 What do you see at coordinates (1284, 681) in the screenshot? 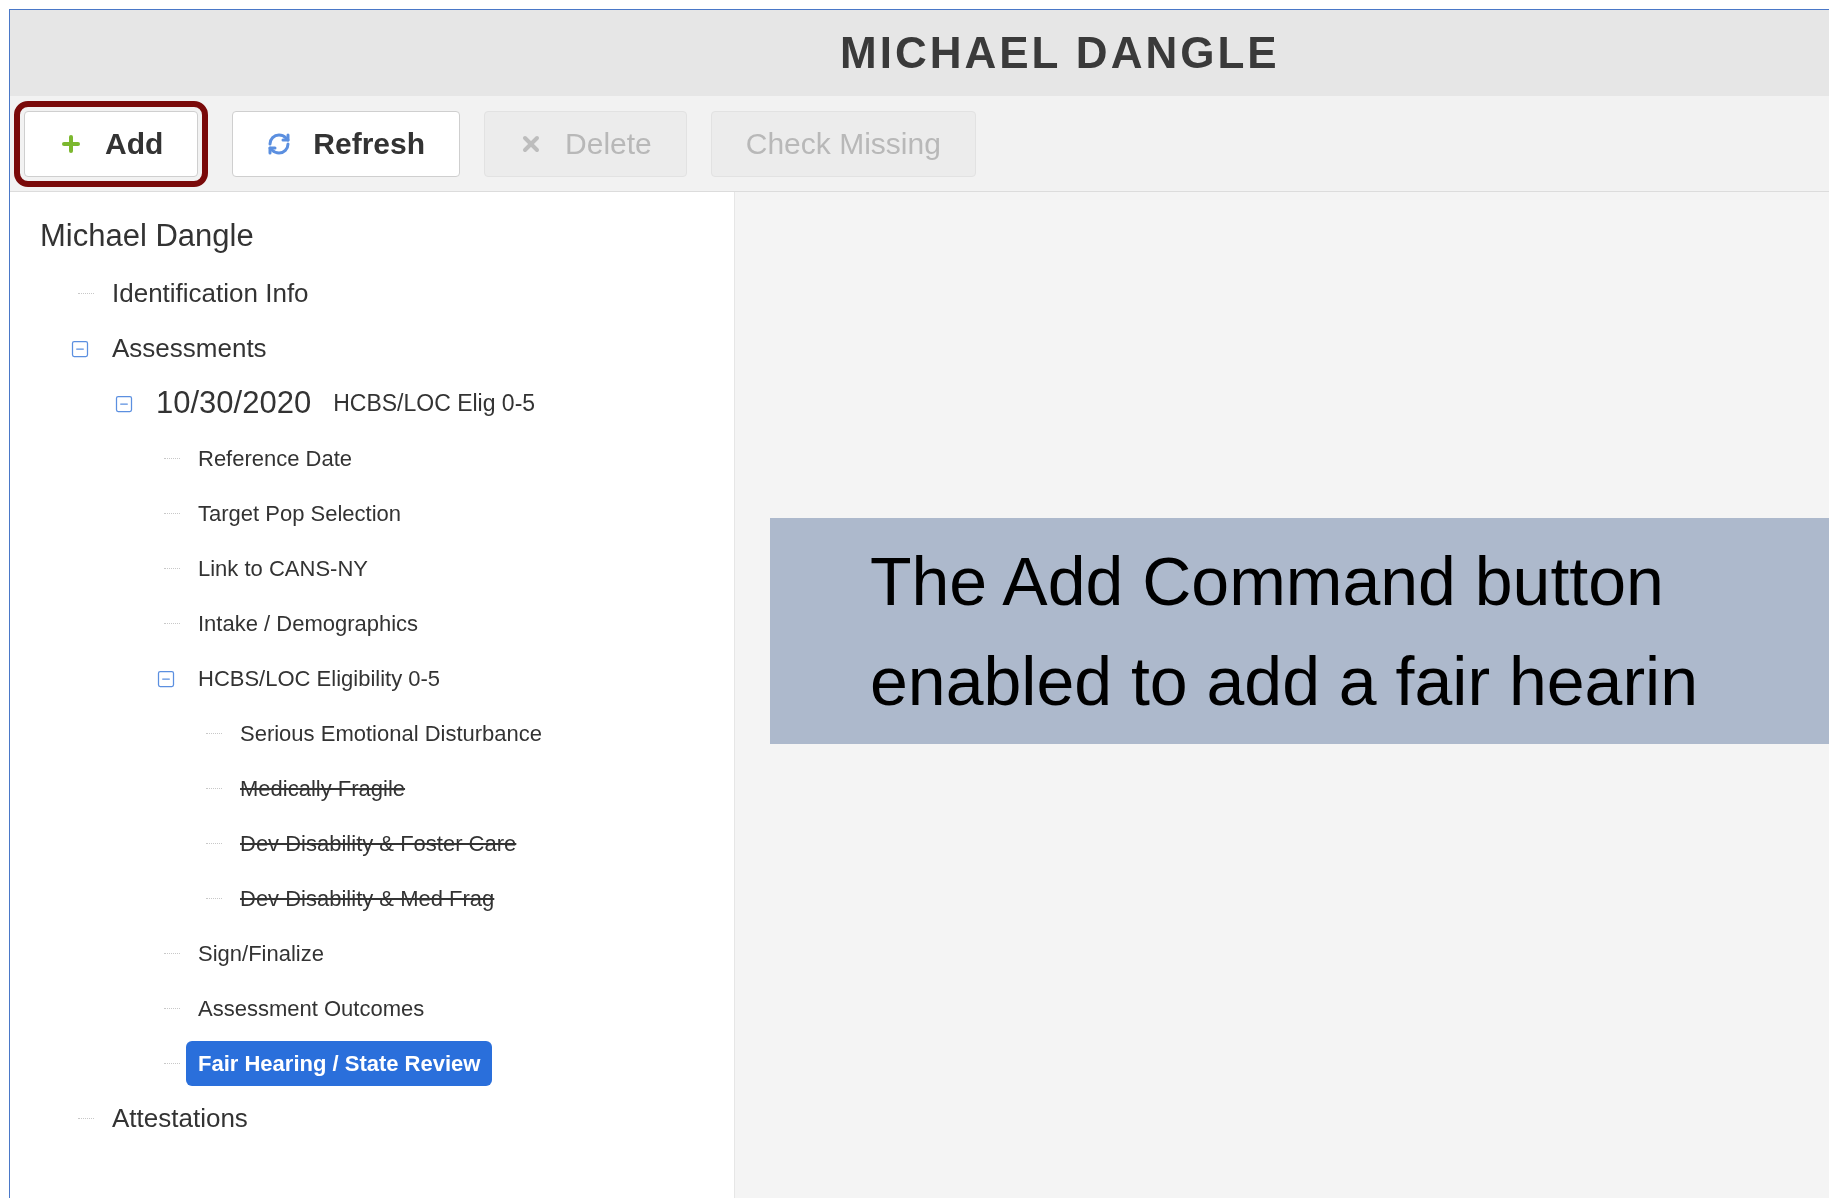
I see `callout-text: enabled to add a fair hearin` at bounding box center [1284, 681].